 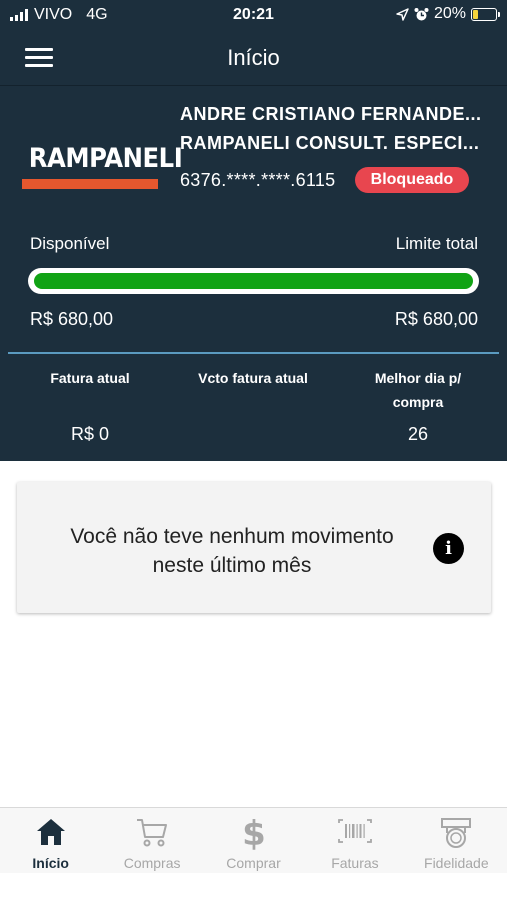 What do you see at coordinates (421, 13) in the screenshot?
I see `alarm-clock-icon` at bounding box center [421, 13].